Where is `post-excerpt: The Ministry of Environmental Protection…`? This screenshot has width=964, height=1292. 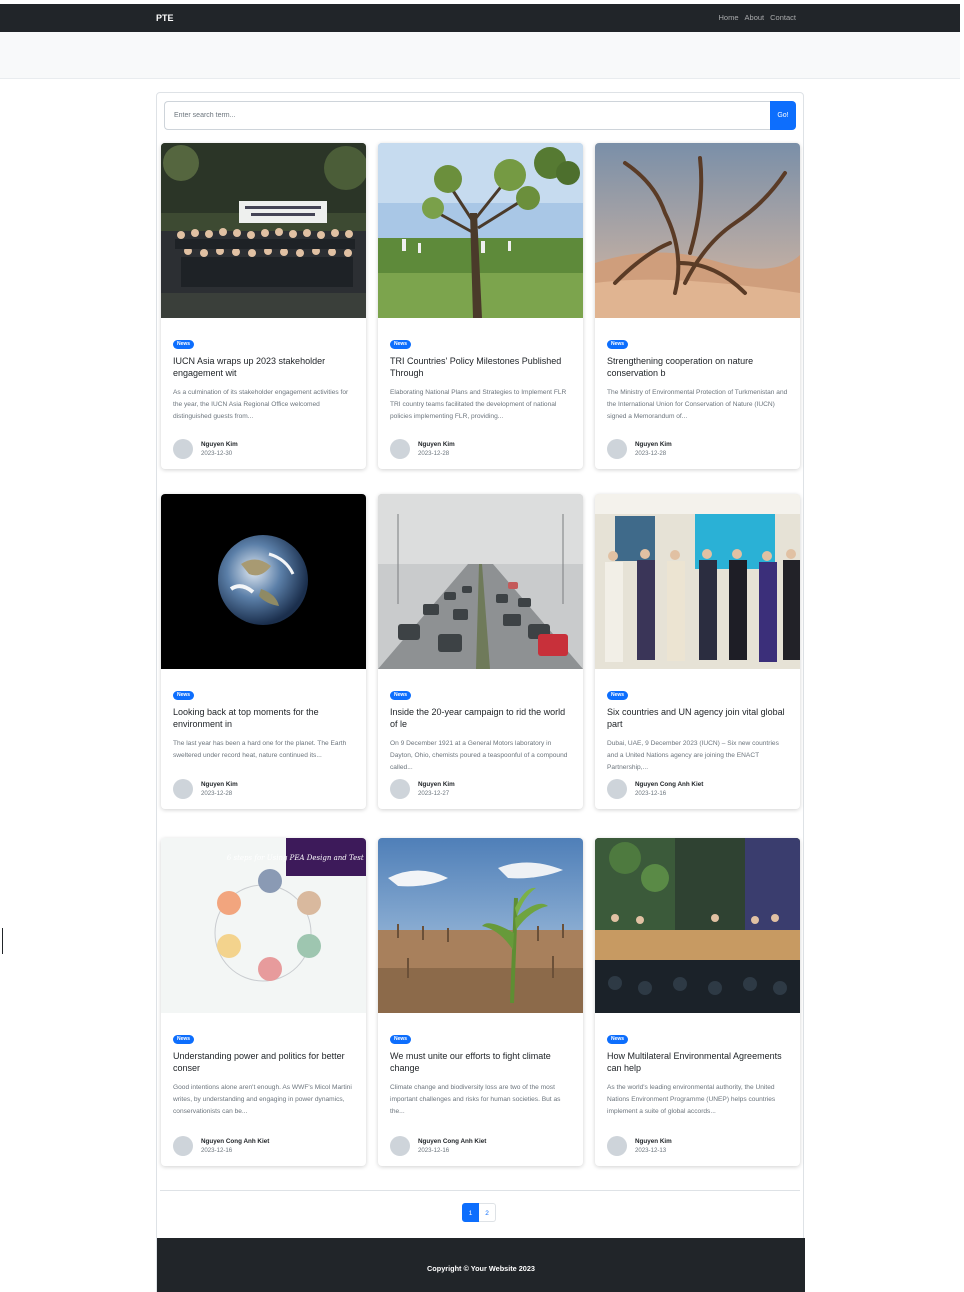 post-excerpt: The Ministry of Environmental Protection… is located at coordinates (697, 404).